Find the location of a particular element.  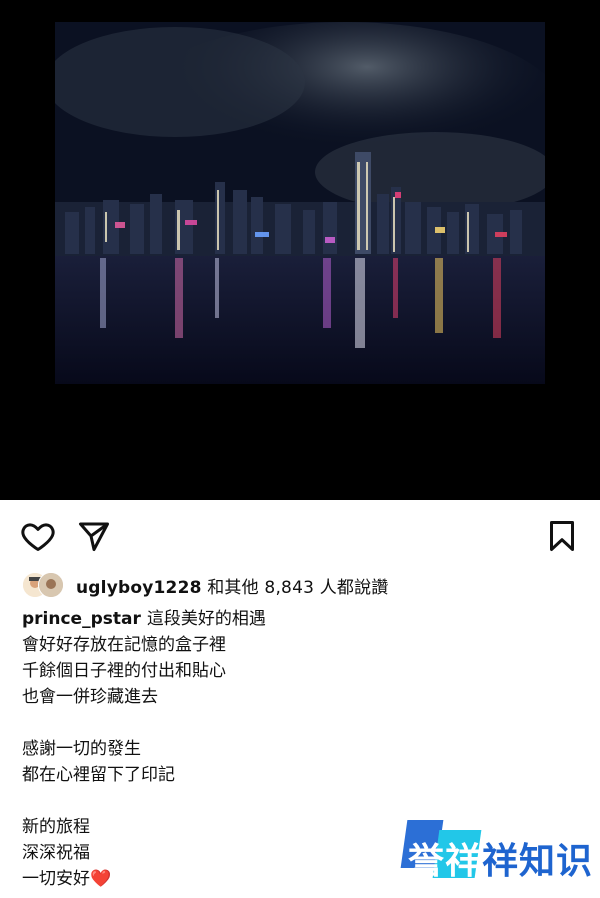

caption-username: prince_pstar is located at coordinates (81, 619).